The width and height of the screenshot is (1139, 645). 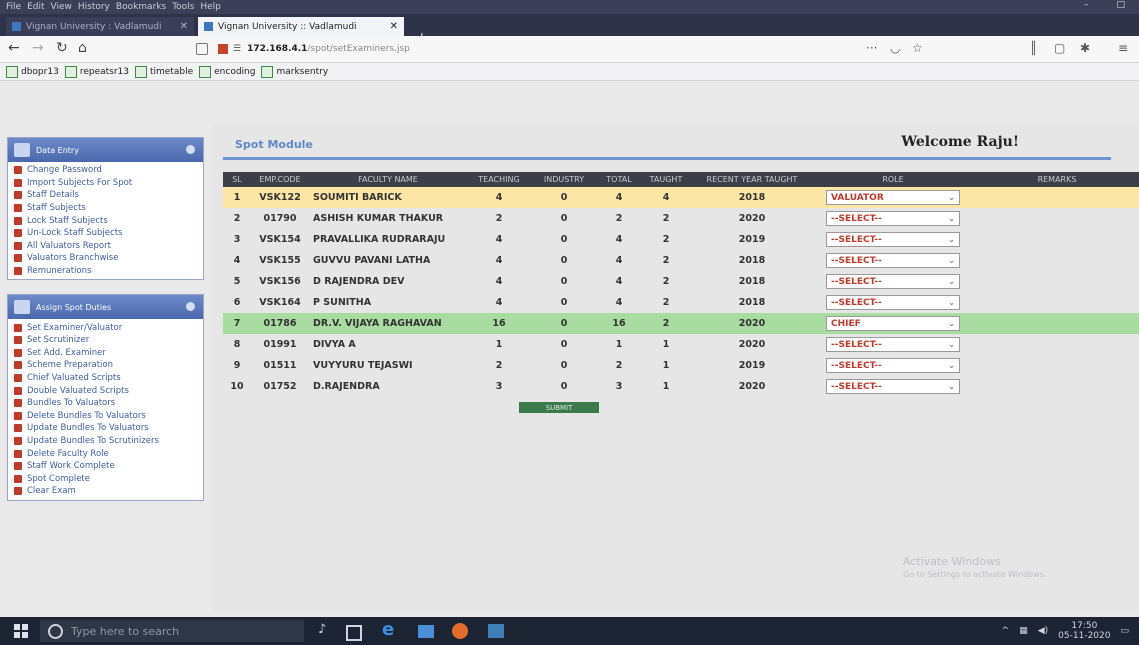 I want to click on panel-header: Assign Spot Duties, so click(x=105, y=307).